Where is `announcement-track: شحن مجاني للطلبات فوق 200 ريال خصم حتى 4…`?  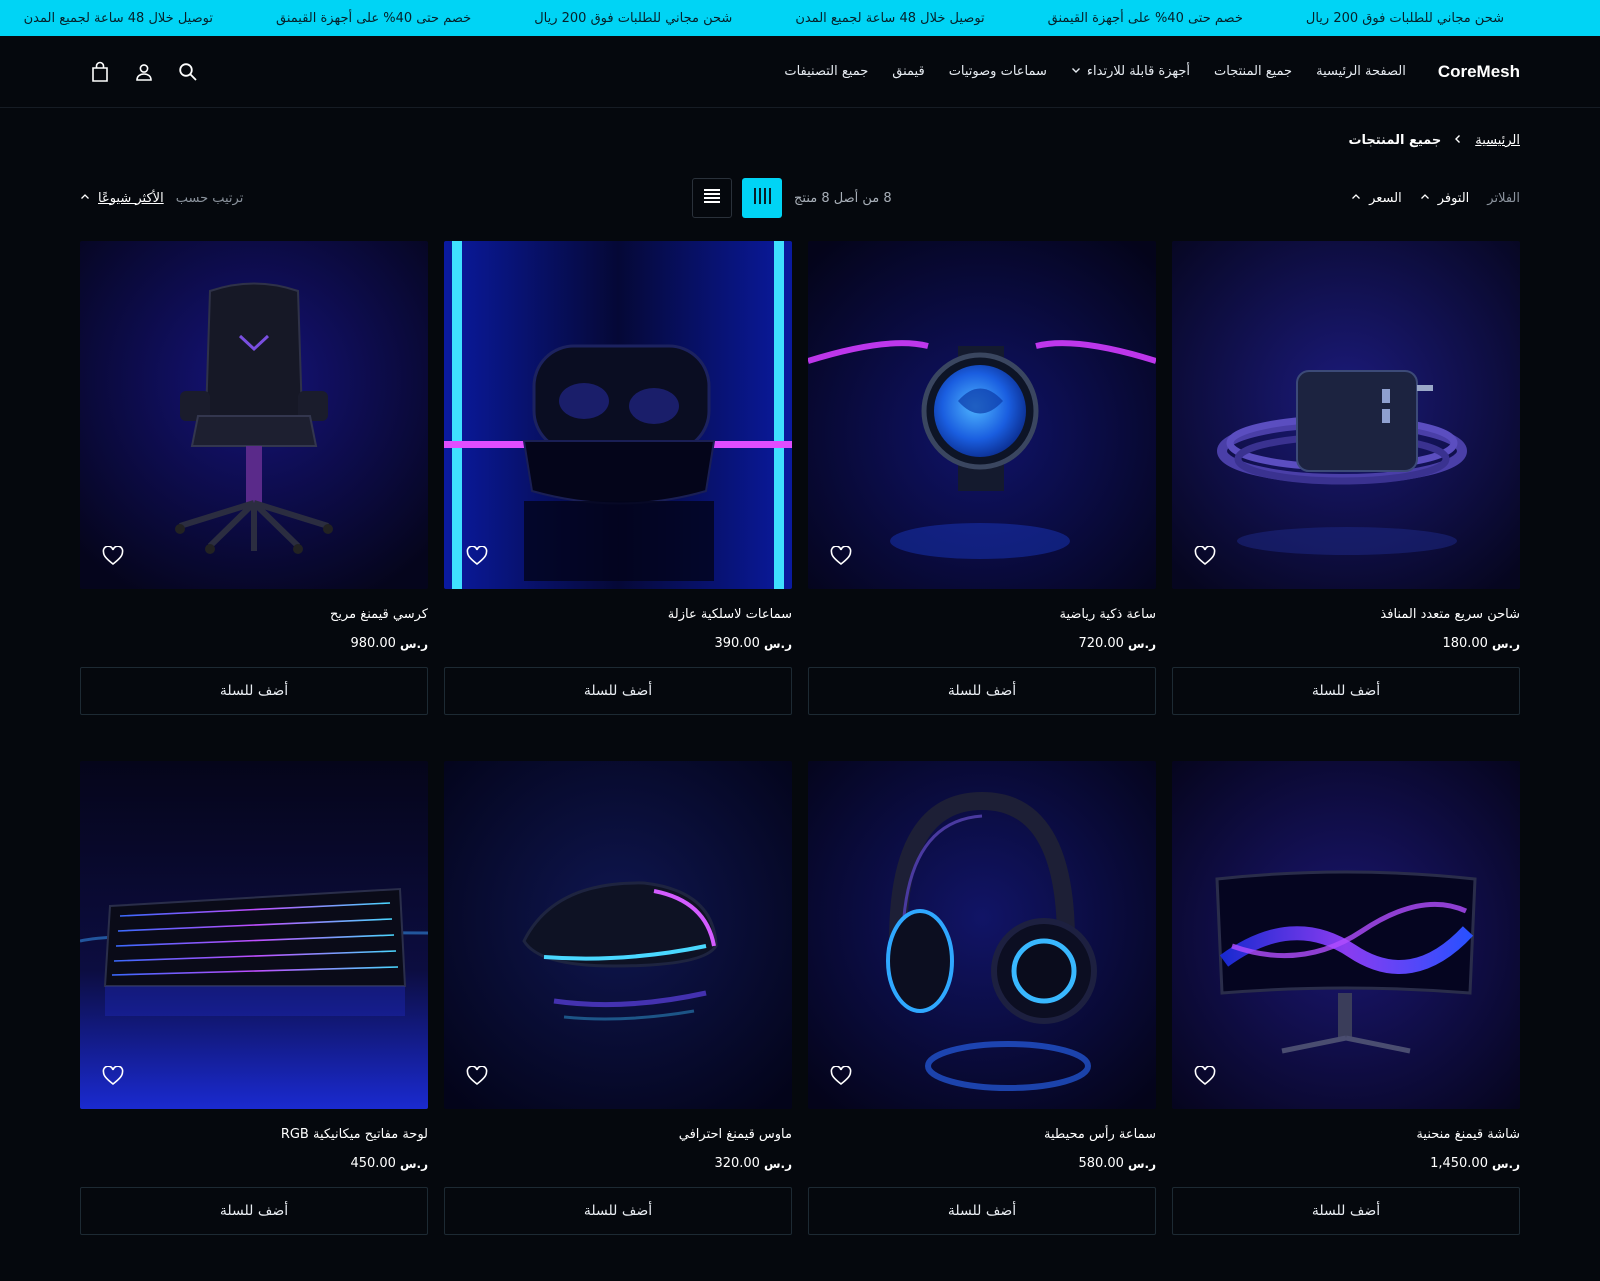 announcement-track: شحن مجاني للطلبات فوق 200 ريال خصم حتى 4… is located at coordinates (752, 18).